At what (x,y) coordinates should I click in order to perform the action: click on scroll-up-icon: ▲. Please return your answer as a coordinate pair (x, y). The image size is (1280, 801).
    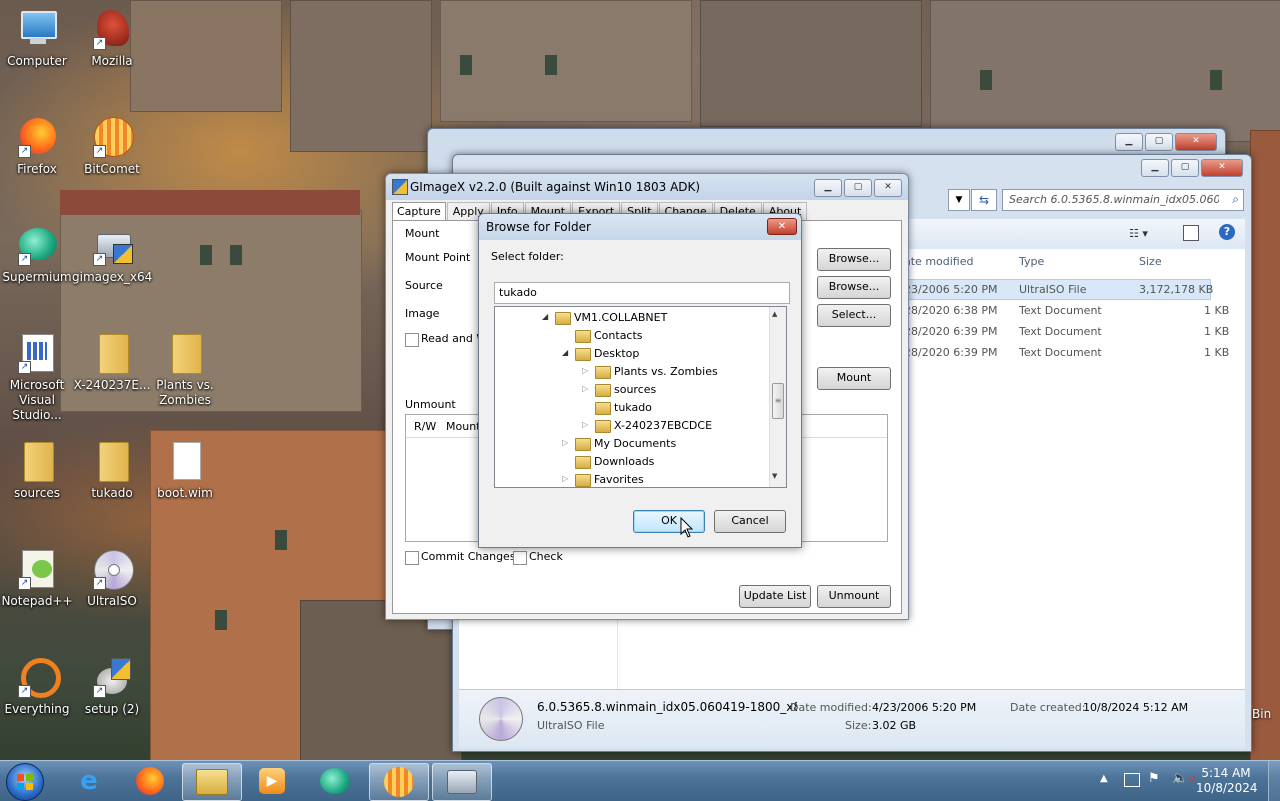
    Looking at the image, I should click on (774, 314).